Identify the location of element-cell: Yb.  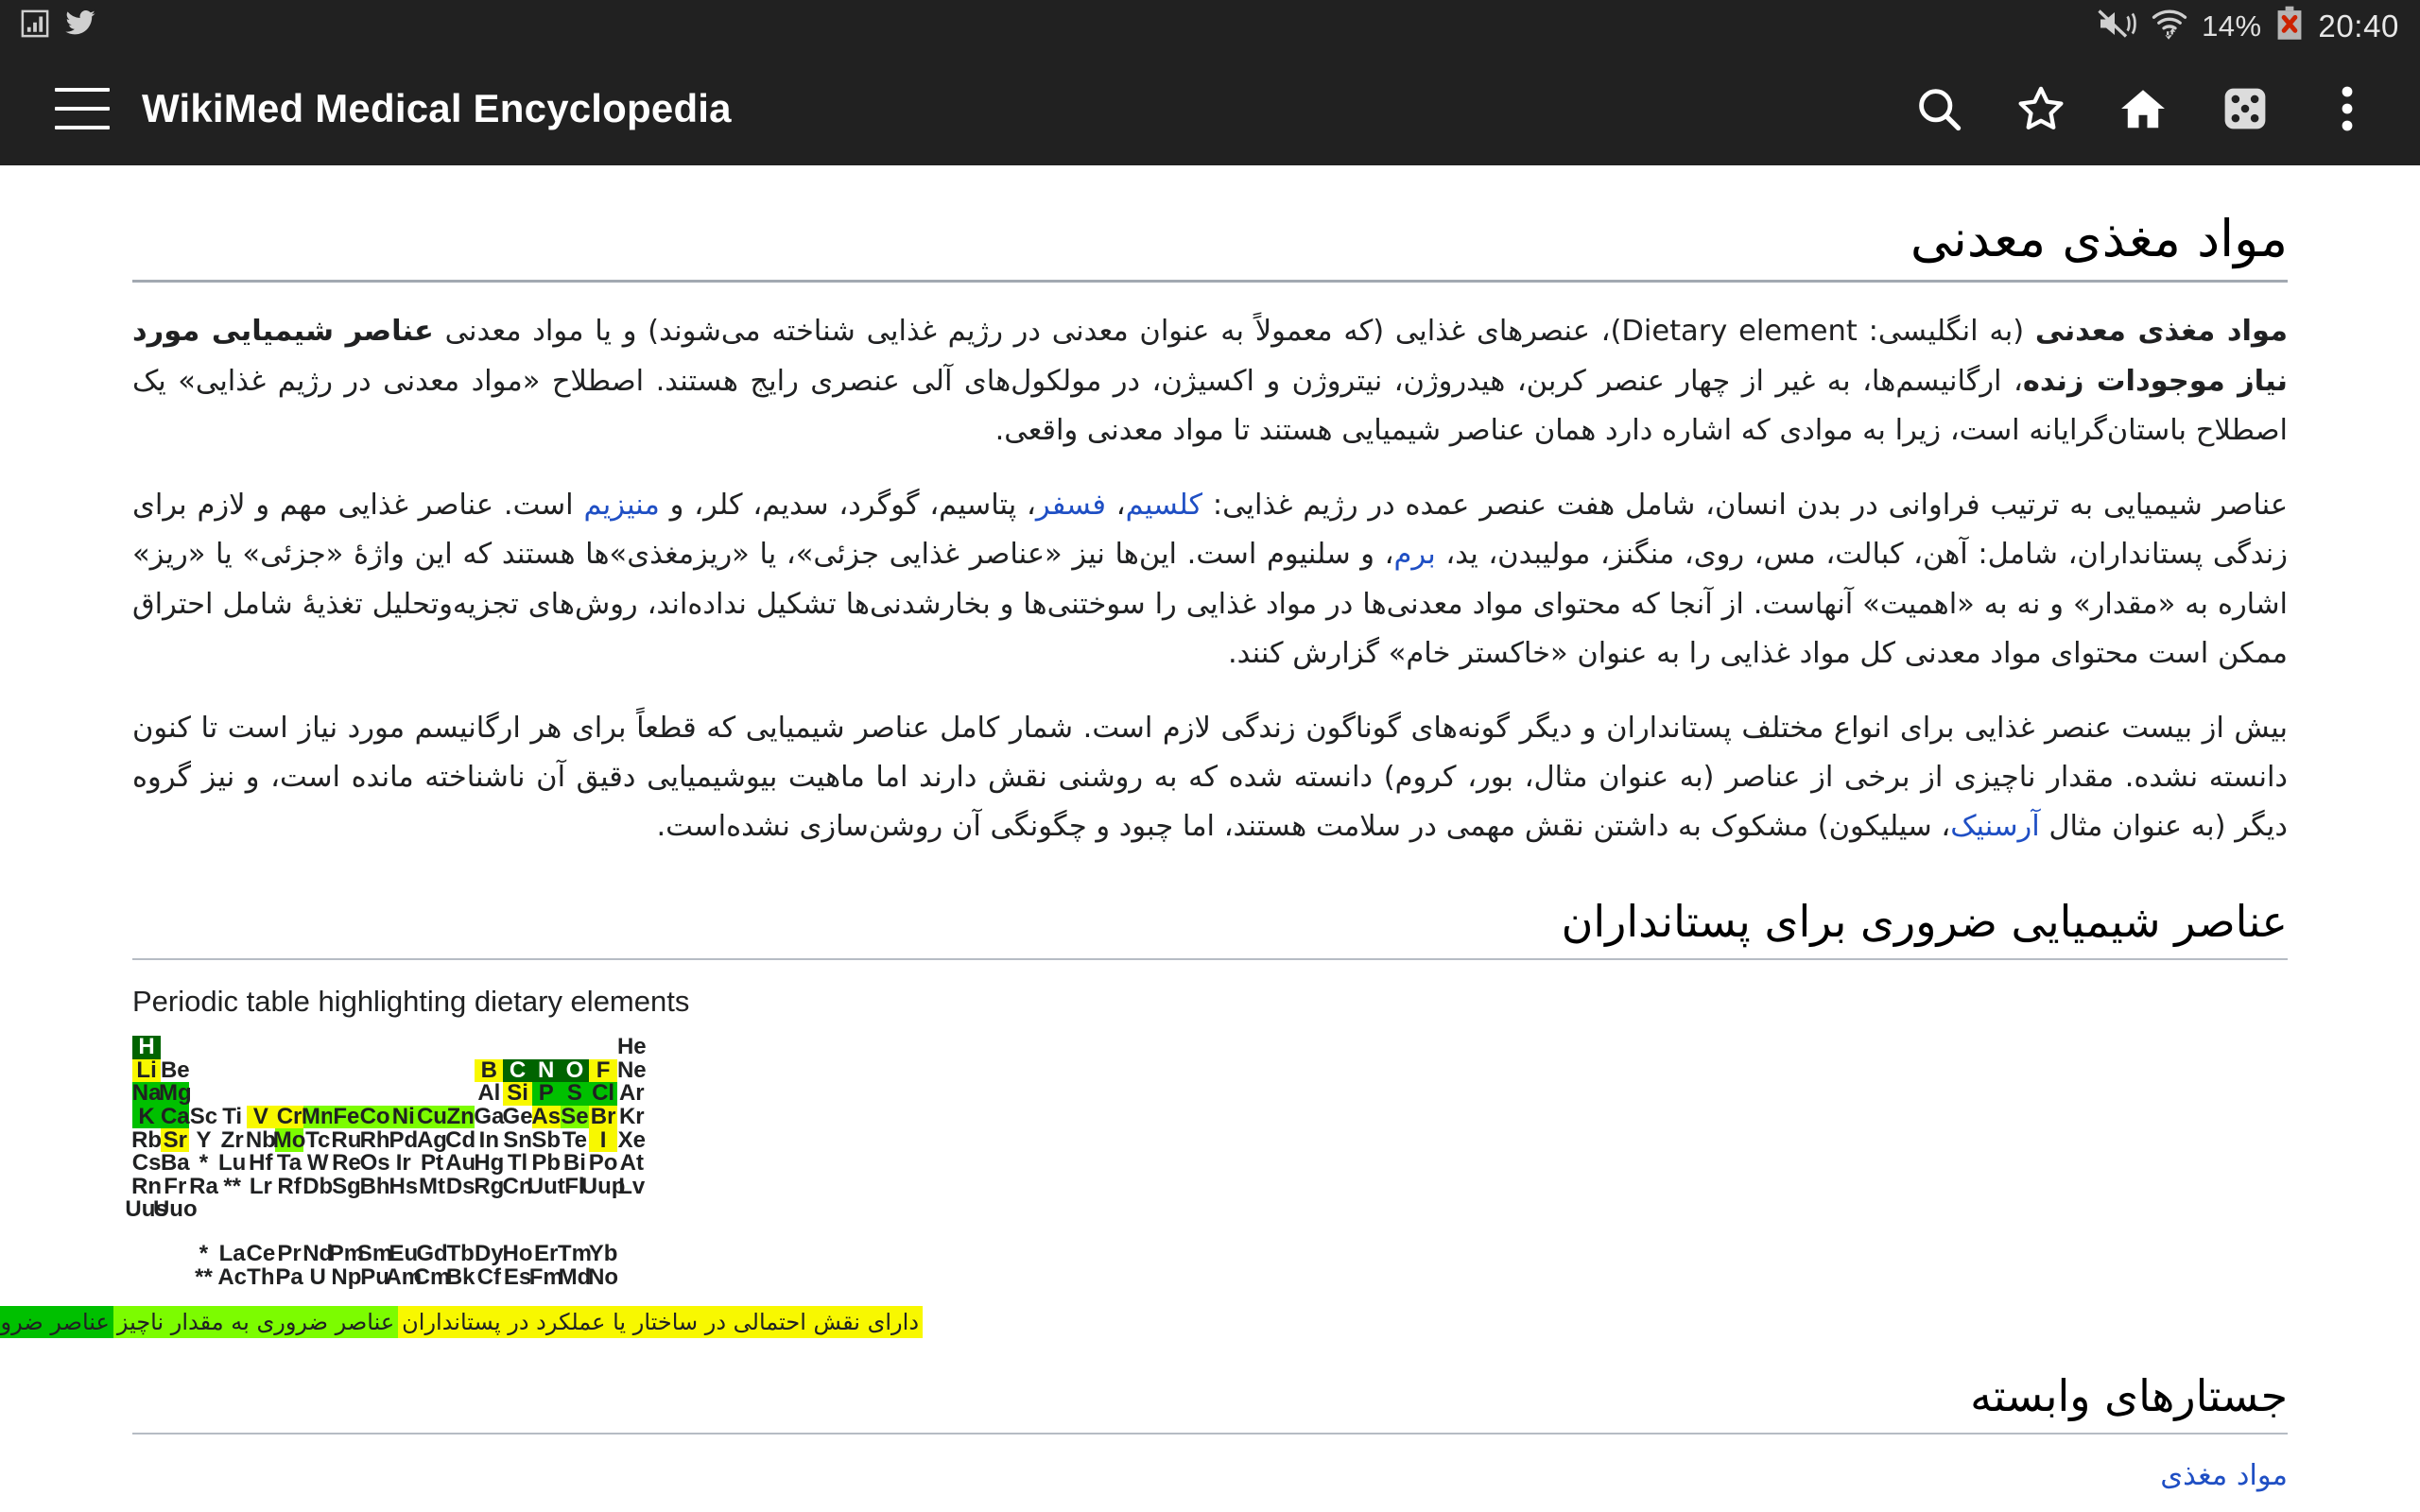
(603, 1253).